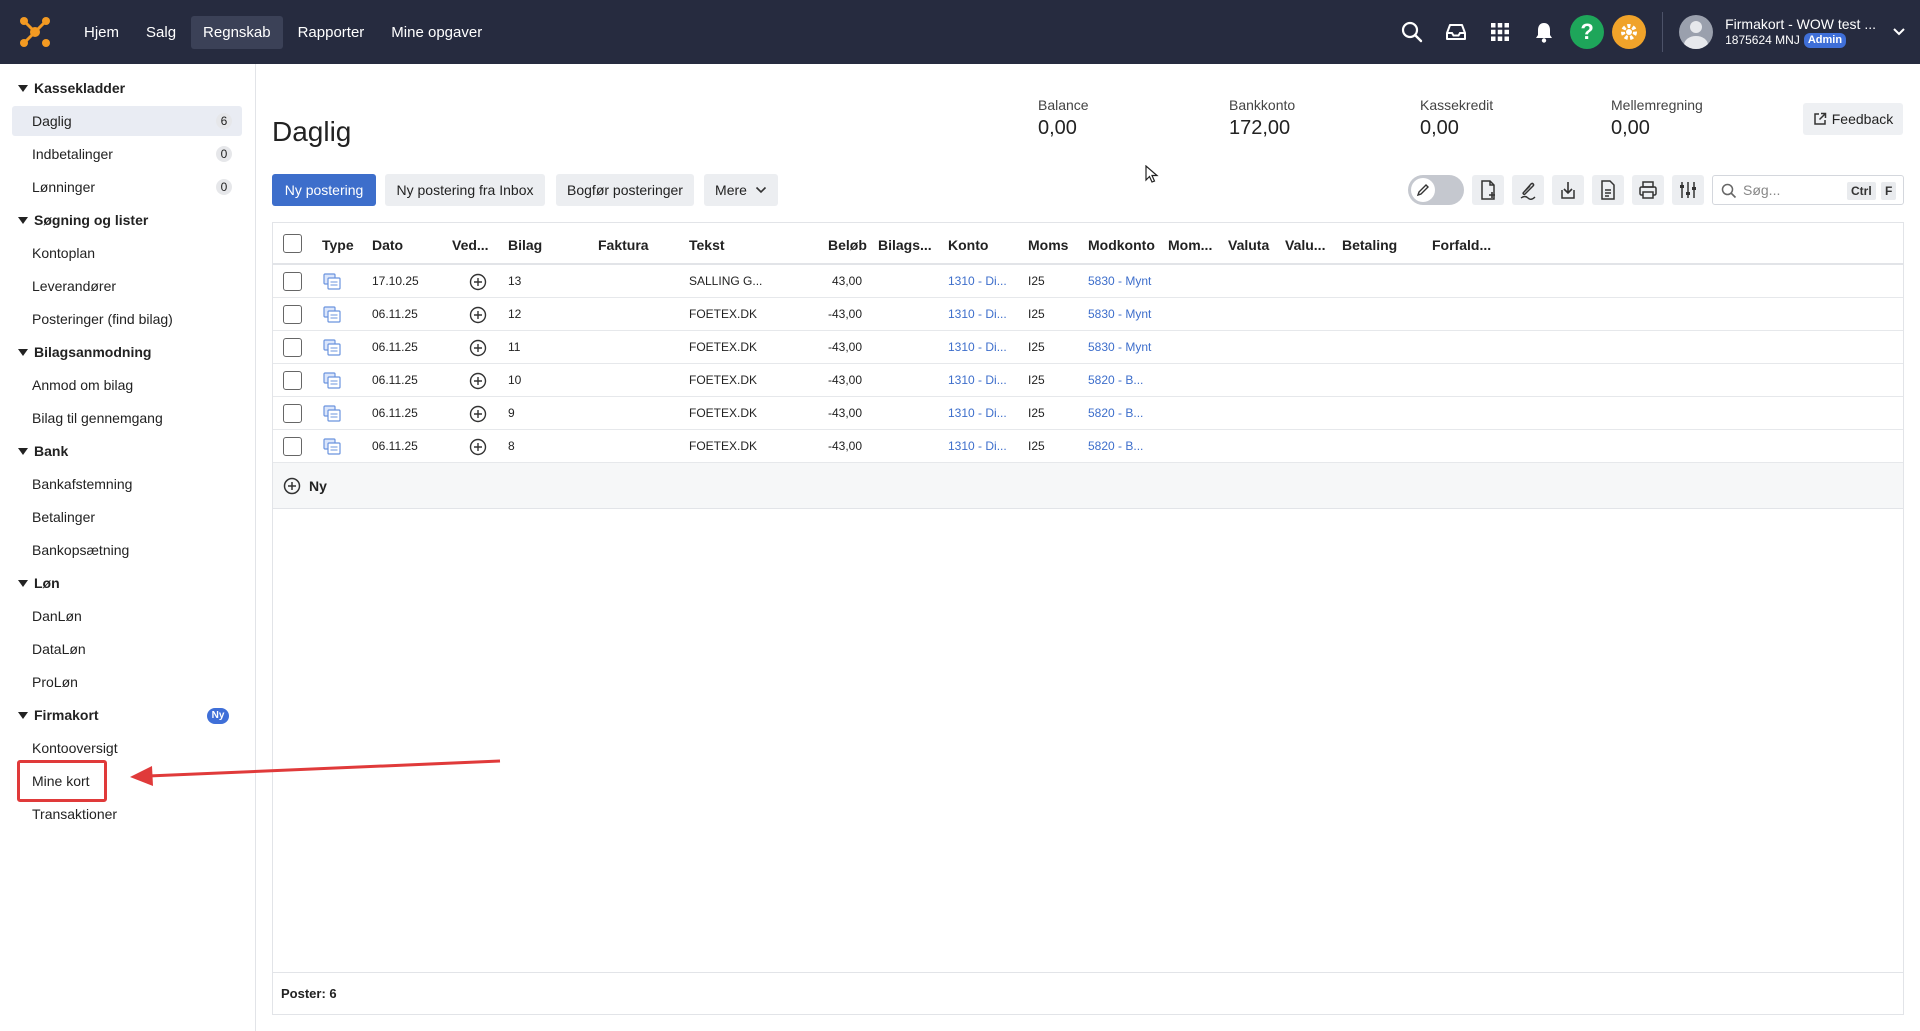 The height and width of the screenshot is (1031, 1920). Describe the element at coordinates (127, 748) in the screenshot. I see `sidebar-item-kontooversigt: Kontooversigt` at that location.